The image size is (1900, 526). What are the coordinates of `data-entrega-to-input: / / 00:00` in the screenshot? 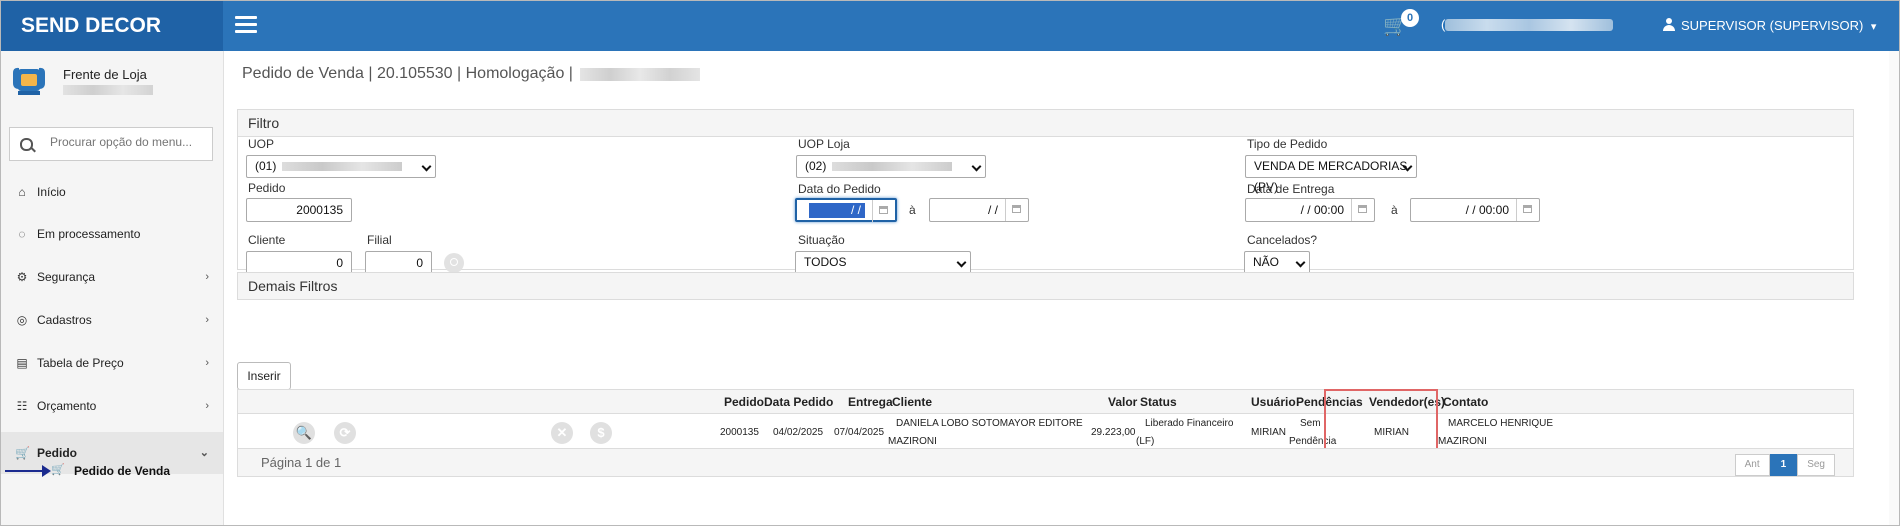 It's located at (1475, 210).